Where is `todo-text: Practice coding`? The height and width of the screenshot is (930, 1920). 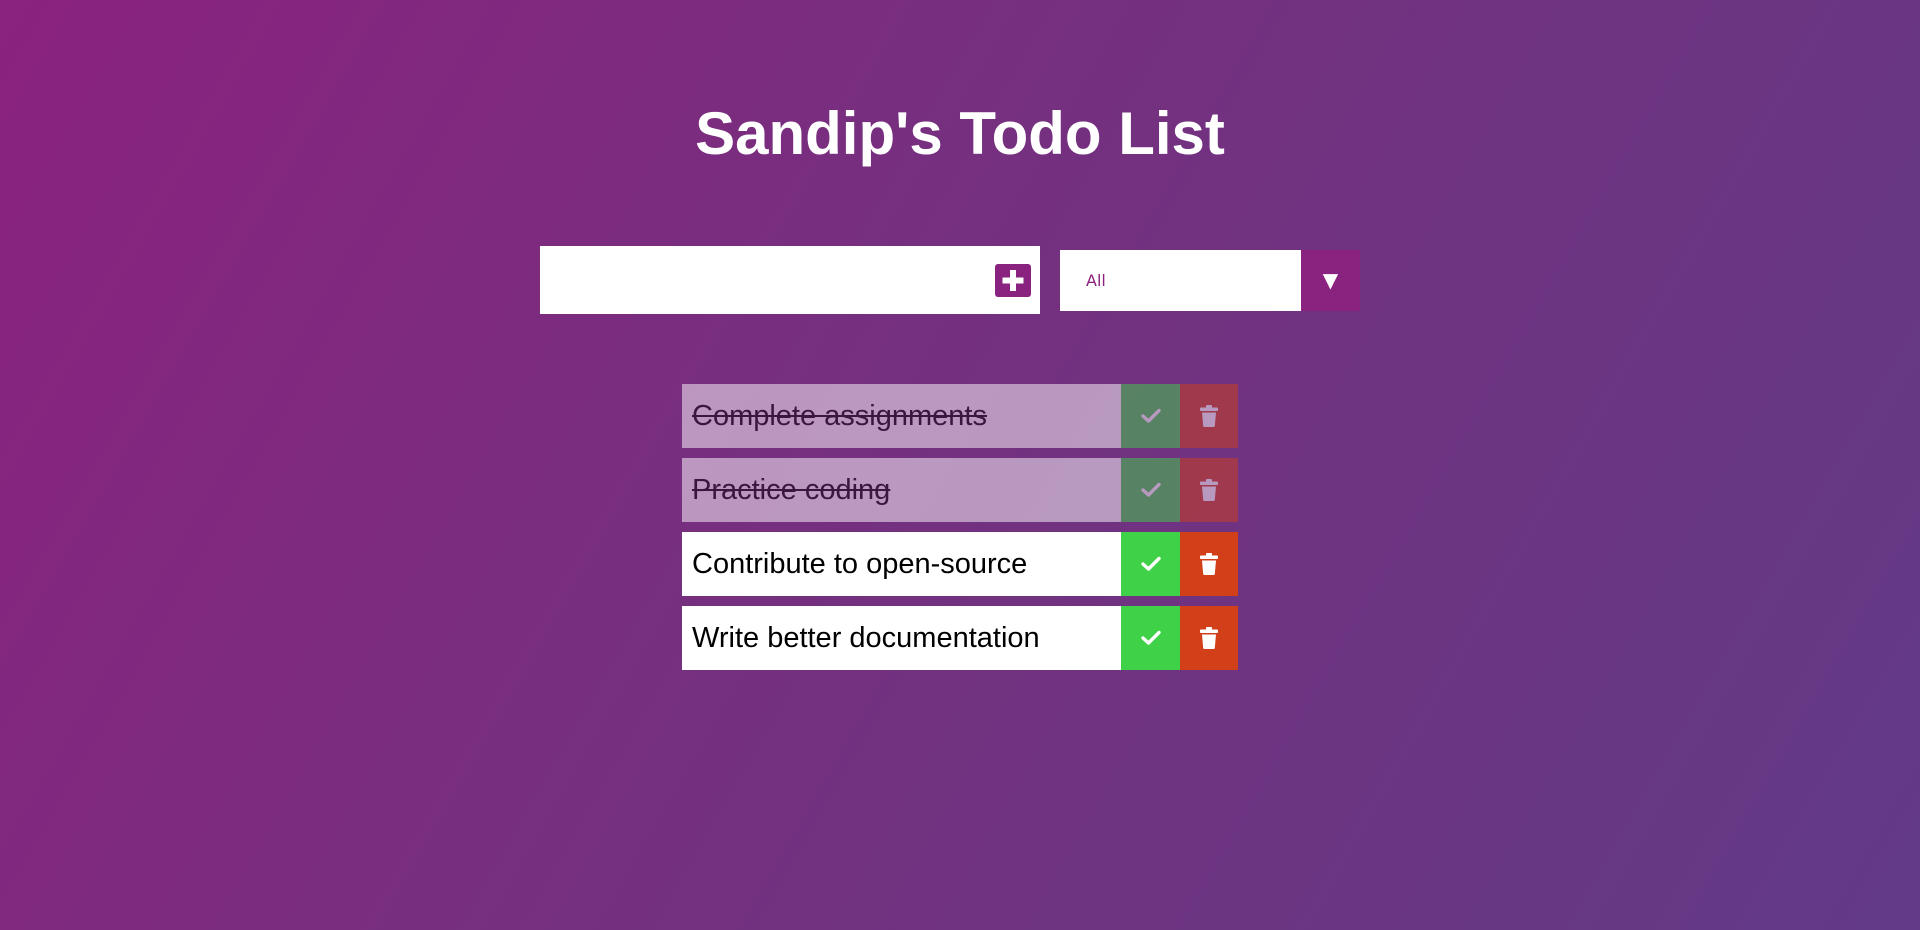 todo-text: Practice coding is located at coordinates (901, 490).